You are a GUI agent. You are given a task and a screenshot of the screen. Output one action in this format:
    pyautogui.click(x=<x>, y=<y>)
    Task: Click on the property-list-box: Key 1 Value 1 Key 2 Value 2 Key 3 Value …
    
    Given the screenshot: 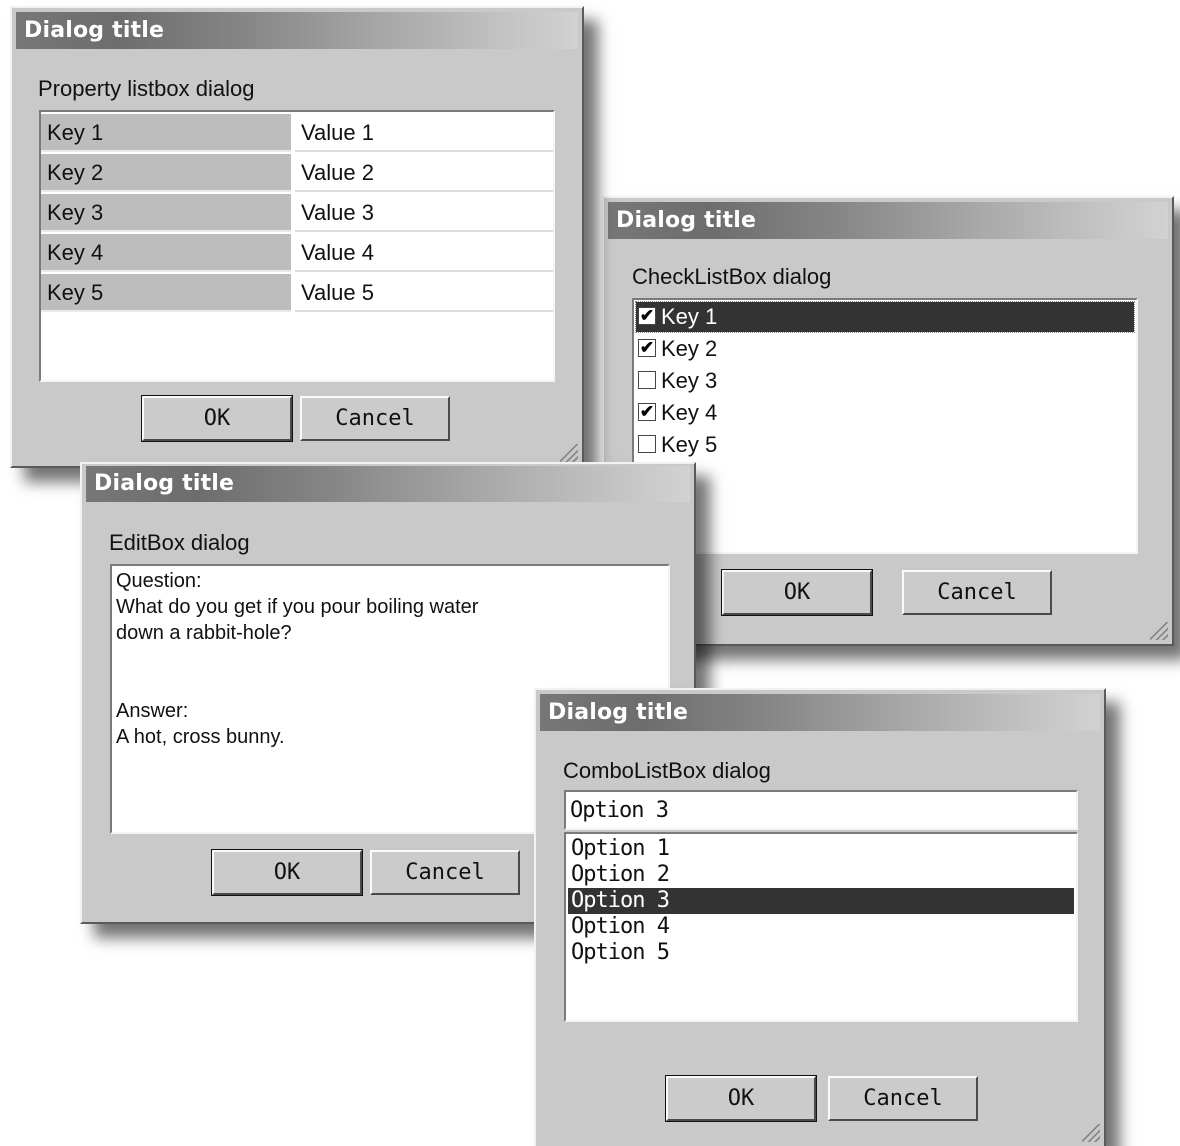 What is the action you would take?
    pyautogui.click(x=297, y=246)
    